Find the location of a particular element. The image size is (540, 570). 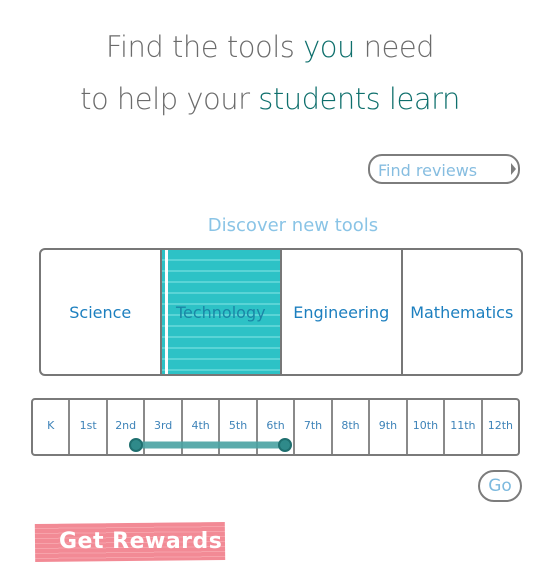

go-label: Go is located at coordinates (500, 486).